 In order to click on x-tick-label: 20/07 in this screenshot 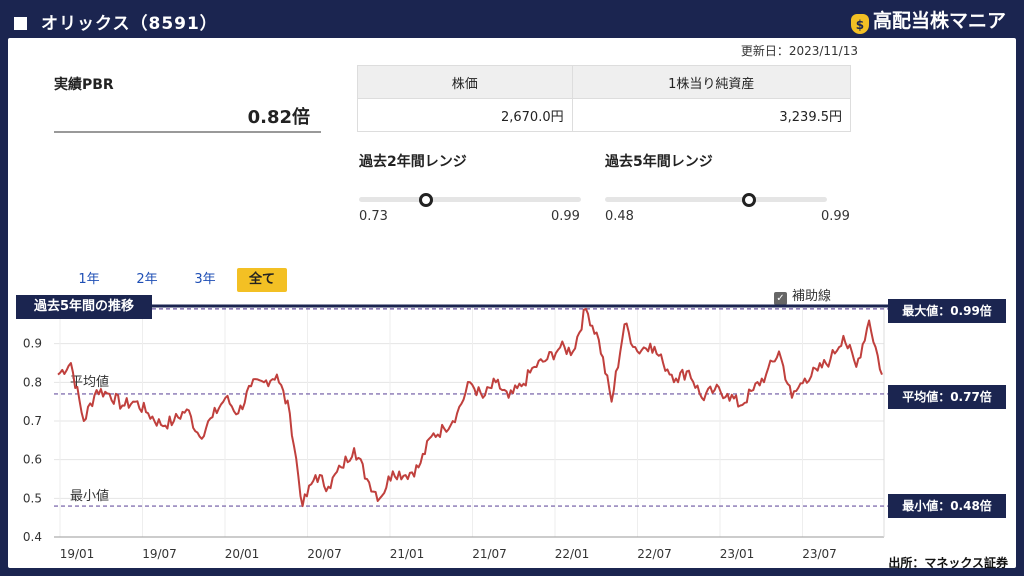, I will do `click(324, 554)`.